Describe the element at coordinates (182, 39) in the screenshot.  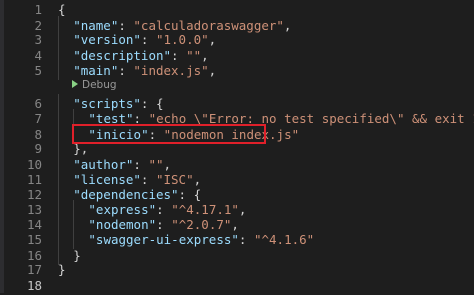
I see `json-string: "1.0.0"` at that location.